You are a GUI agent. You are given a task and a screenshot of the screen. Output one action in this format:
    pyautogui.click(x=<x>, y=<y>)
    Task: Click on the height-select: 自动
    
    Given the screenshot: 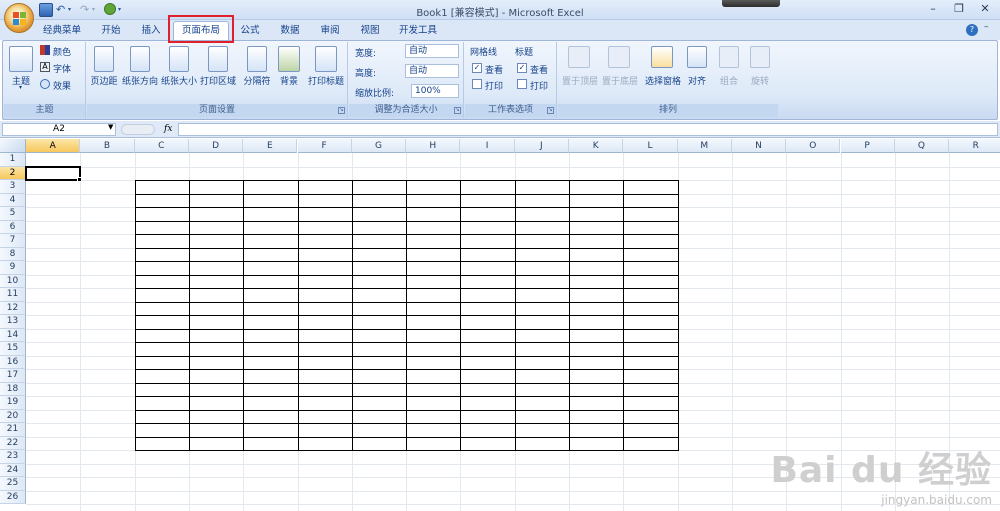 What is the action you would take?
    pyautogui.click(x=432, y=71)
    